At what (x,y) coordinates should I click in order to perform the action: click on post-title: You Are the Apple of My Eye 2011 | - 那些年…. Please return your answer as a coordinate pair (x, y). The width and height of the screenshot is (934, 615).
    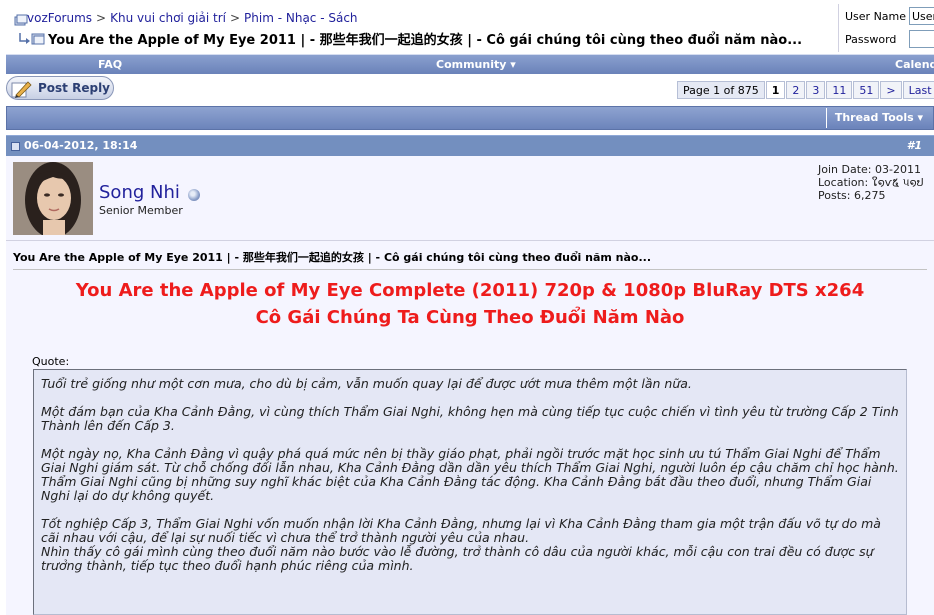
    Looking at the image, I should click on (332, 257).